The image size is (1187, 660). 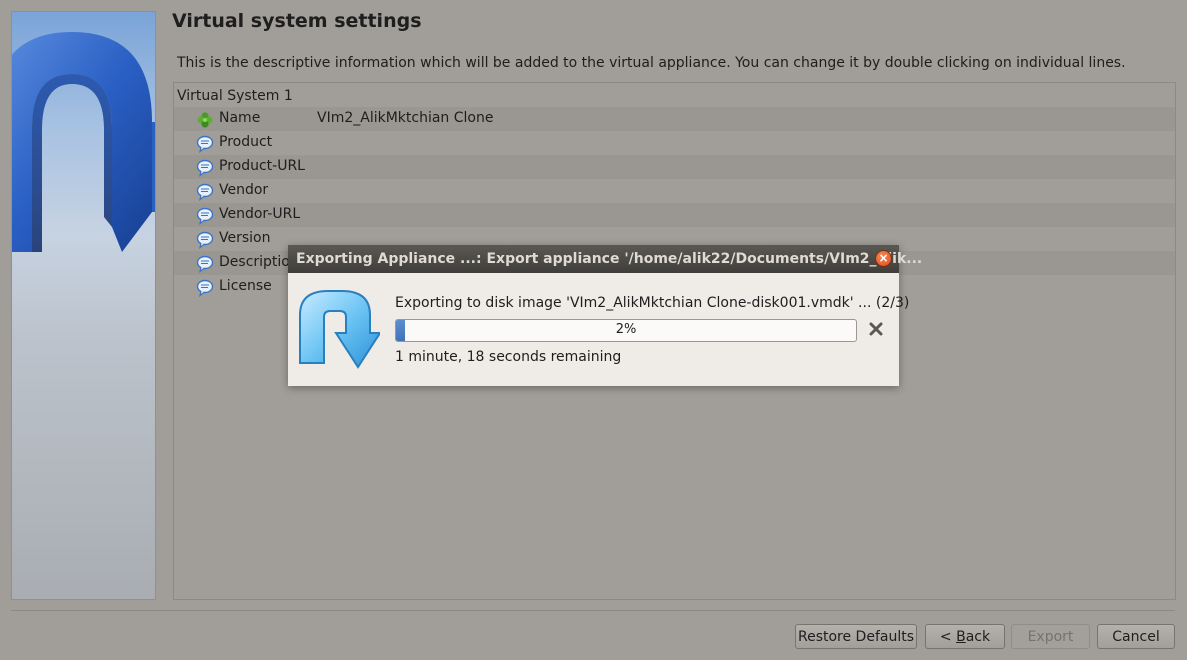 I want to click on cancel-button: Cancel, so click(x=1136, y=636).